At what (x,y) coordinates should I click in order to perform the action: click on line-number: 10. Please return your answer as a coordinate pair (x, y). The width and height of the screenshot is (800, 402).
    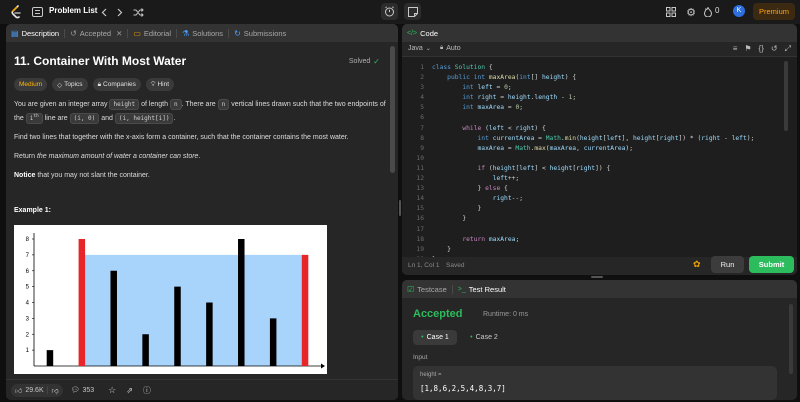
    Looking at the image, I should click on (420, 158).